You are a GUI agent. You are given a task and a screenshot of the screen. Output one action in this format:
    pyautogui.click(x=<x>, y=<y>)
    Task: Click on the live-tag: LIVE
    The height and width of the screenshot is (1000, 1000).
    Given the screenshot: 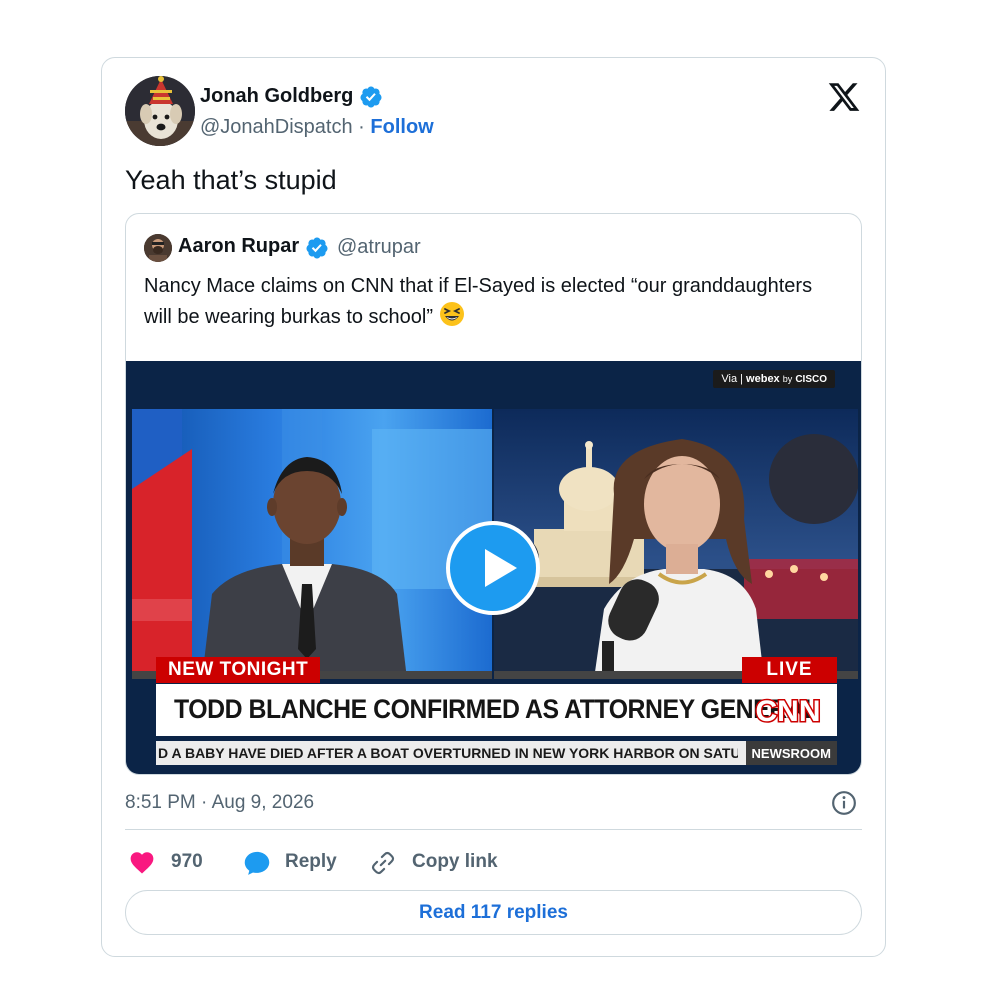 What is the action you would take?
    pyautogui.click(x=789, y=670)
    